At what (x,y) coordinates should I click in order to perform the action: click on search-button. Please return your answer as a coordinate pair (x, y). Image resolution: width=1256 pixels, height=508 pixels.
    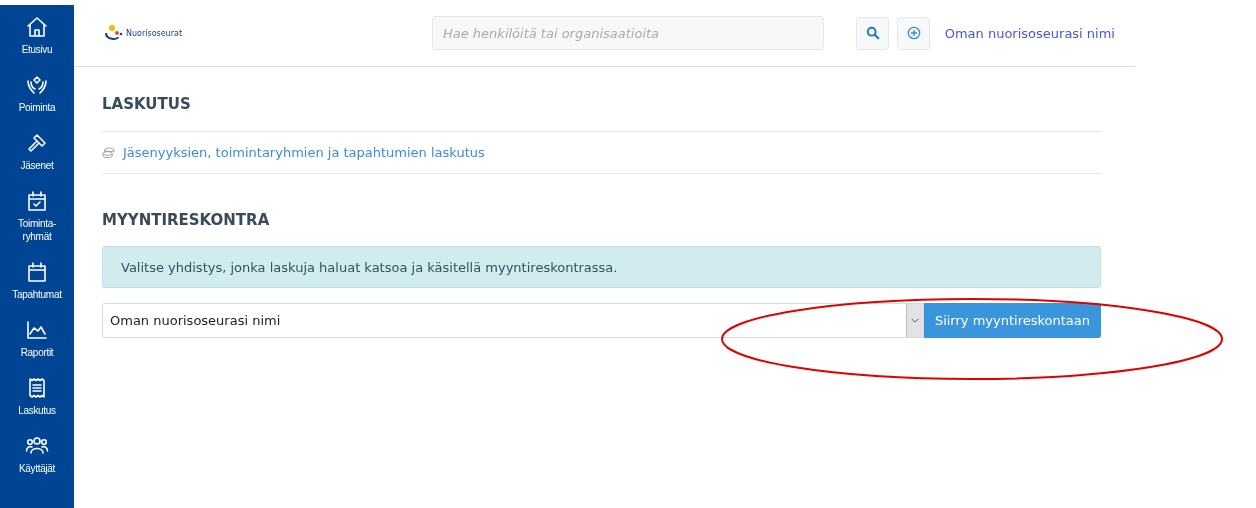
    Looking at the image, I should click on (872, 33).